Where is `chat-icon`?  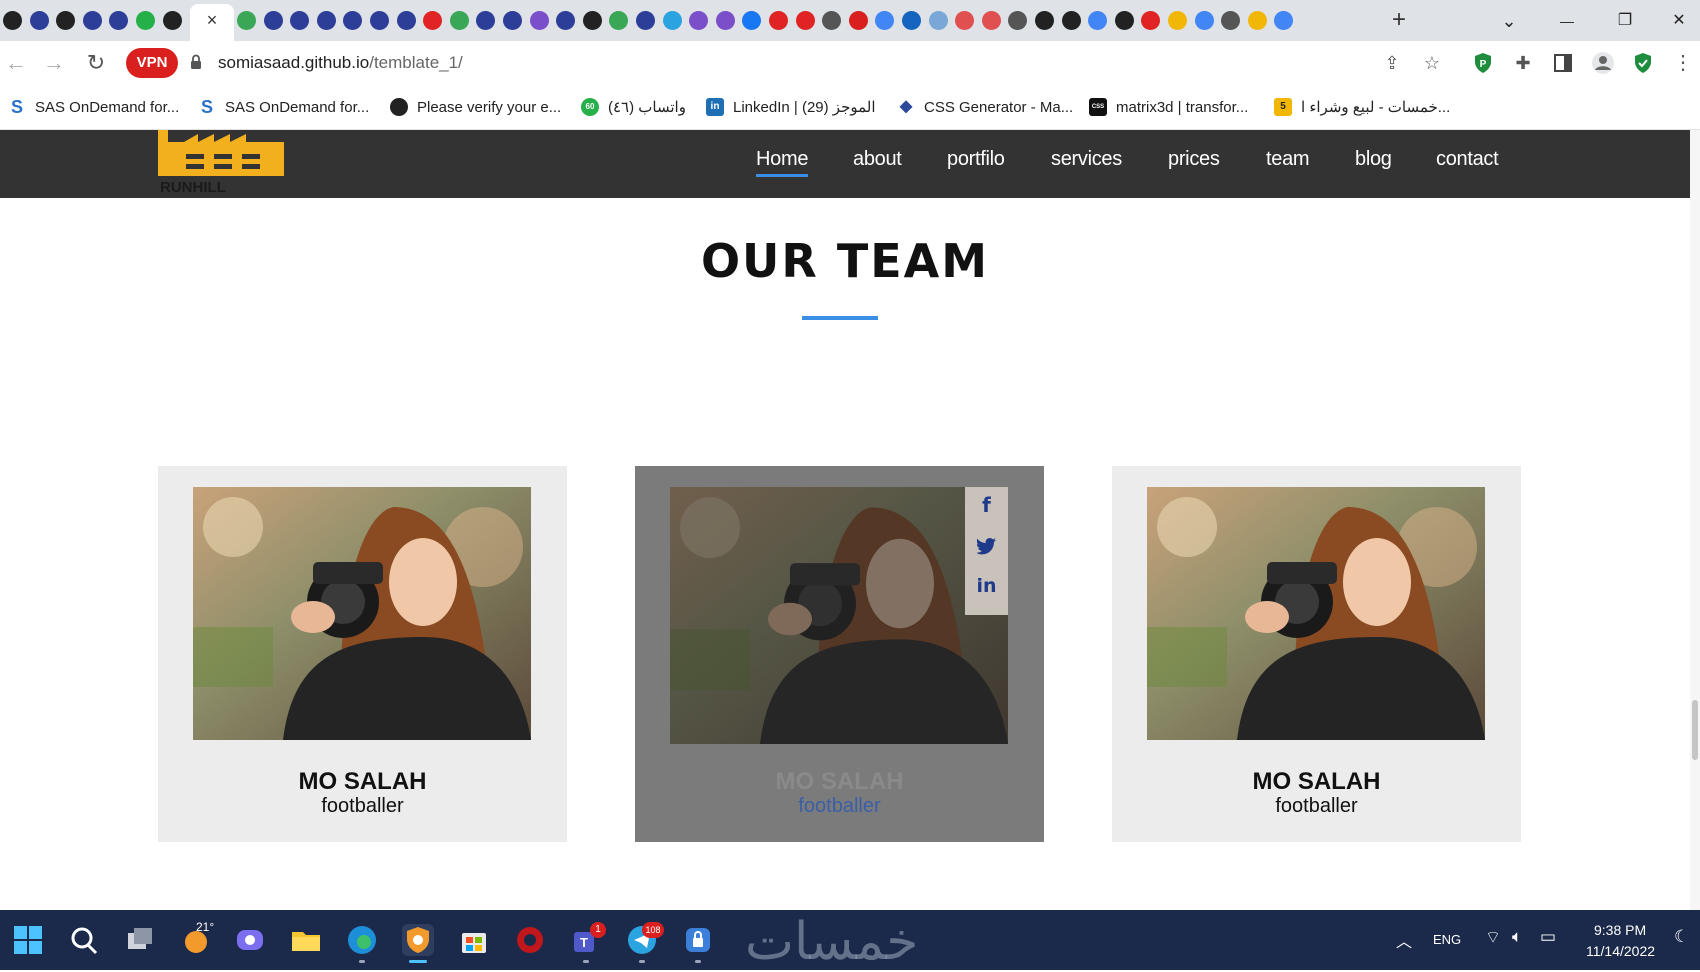 chat-icon is located at coordinates (250, 940).